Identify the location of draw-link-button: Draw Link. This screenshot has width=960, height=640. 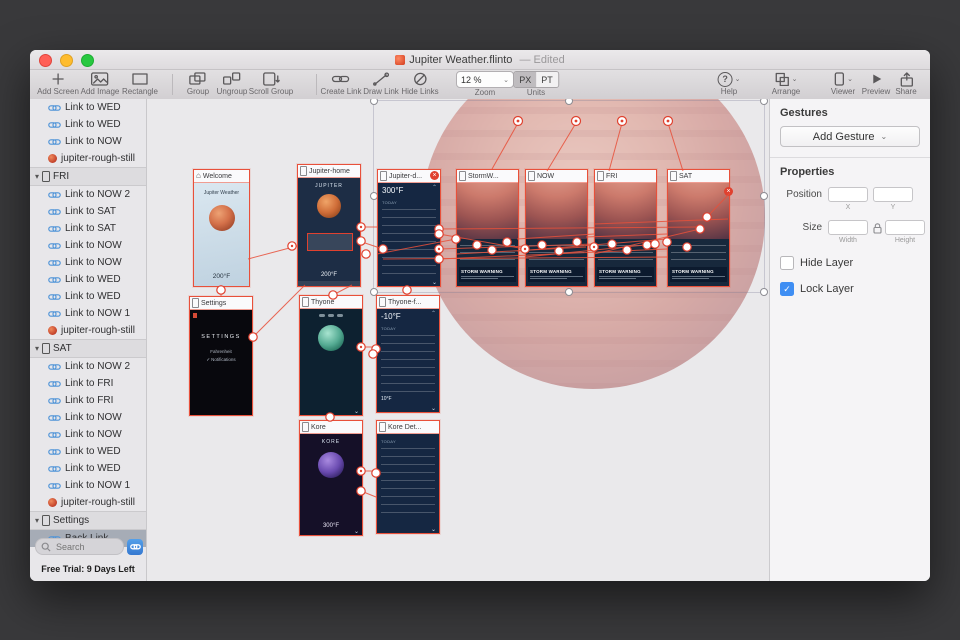
(381, 84).